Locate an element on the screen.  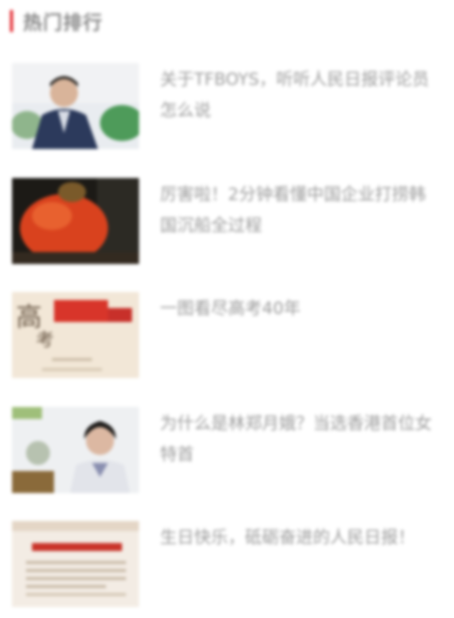
article-item: 生日快乐，砥砺奋进的人民日报！ is located at coordinates (227, 564).